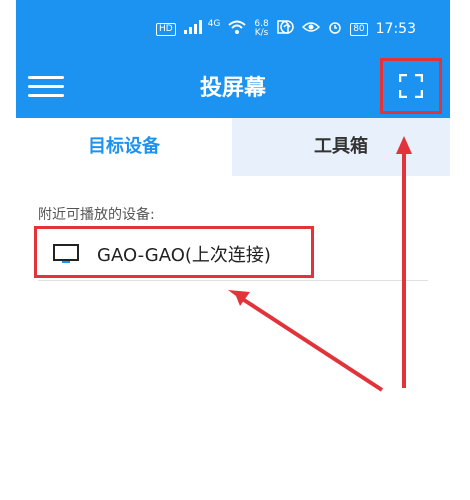 This screenshot has height=500, width=470. Describe the element at coordinates (233, 280) in the screenshot. I see `divider` at that location.